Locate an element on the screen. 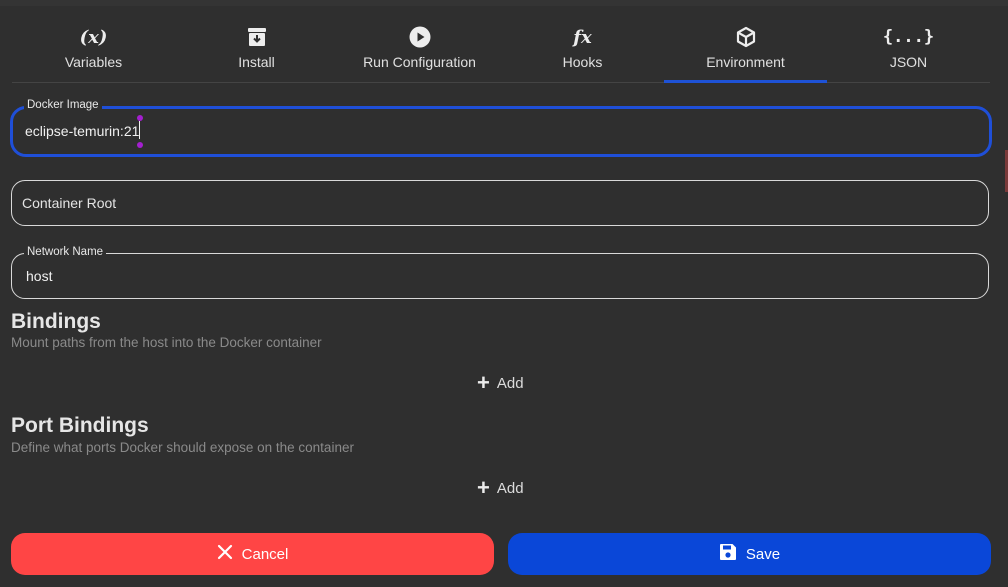 Image resolution: width=1008 pixels, height=587 pixels. cancel-button: Cancel is located at coordinates (252, 554).